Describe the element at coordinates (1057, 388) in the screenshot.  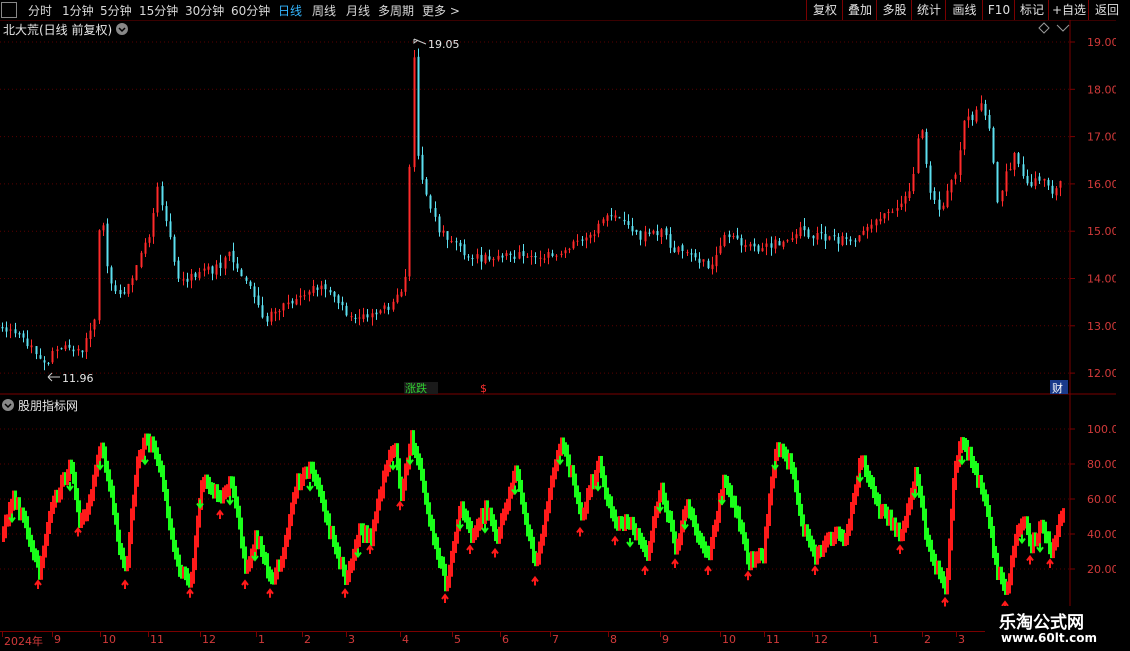
I see `finance-badge-text: 财` at that location.